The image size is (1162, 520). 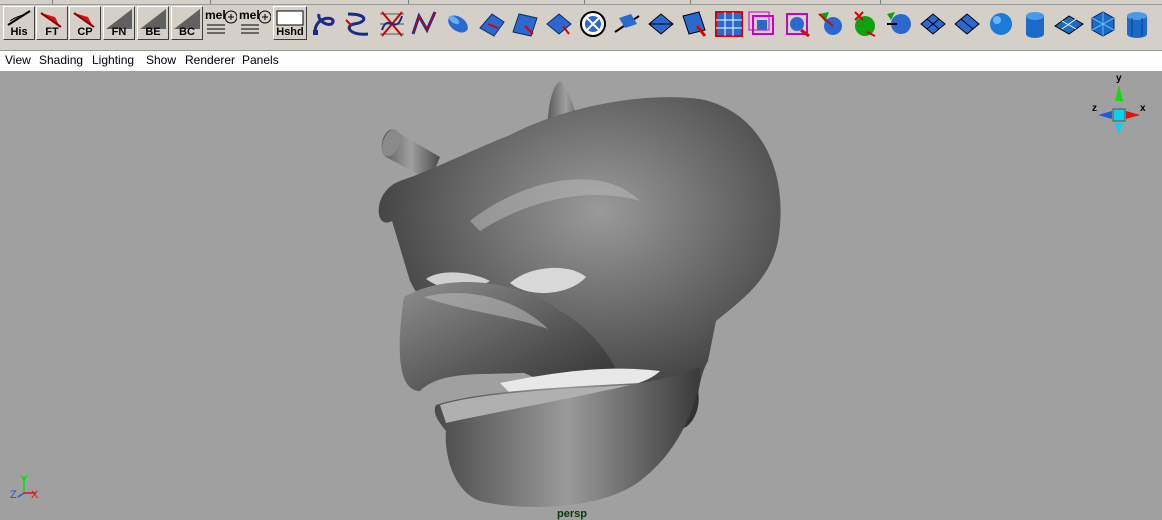 I want to click on planar-icon, so click(x=525, y=25).